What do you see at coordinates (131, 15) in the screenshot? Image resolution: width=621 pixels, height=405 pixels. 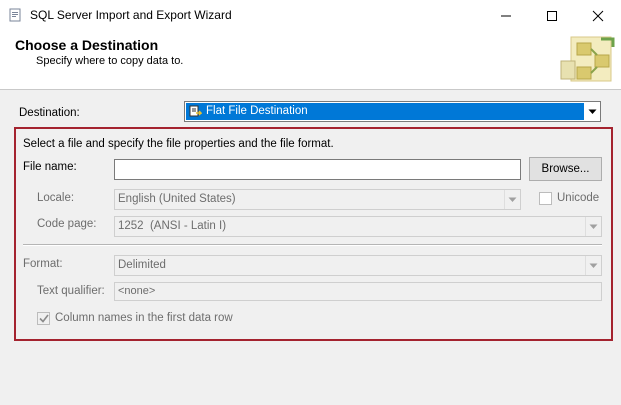 I see `window-title: SQL Server Import and Export Wizard` at bounding box center [131, 15].